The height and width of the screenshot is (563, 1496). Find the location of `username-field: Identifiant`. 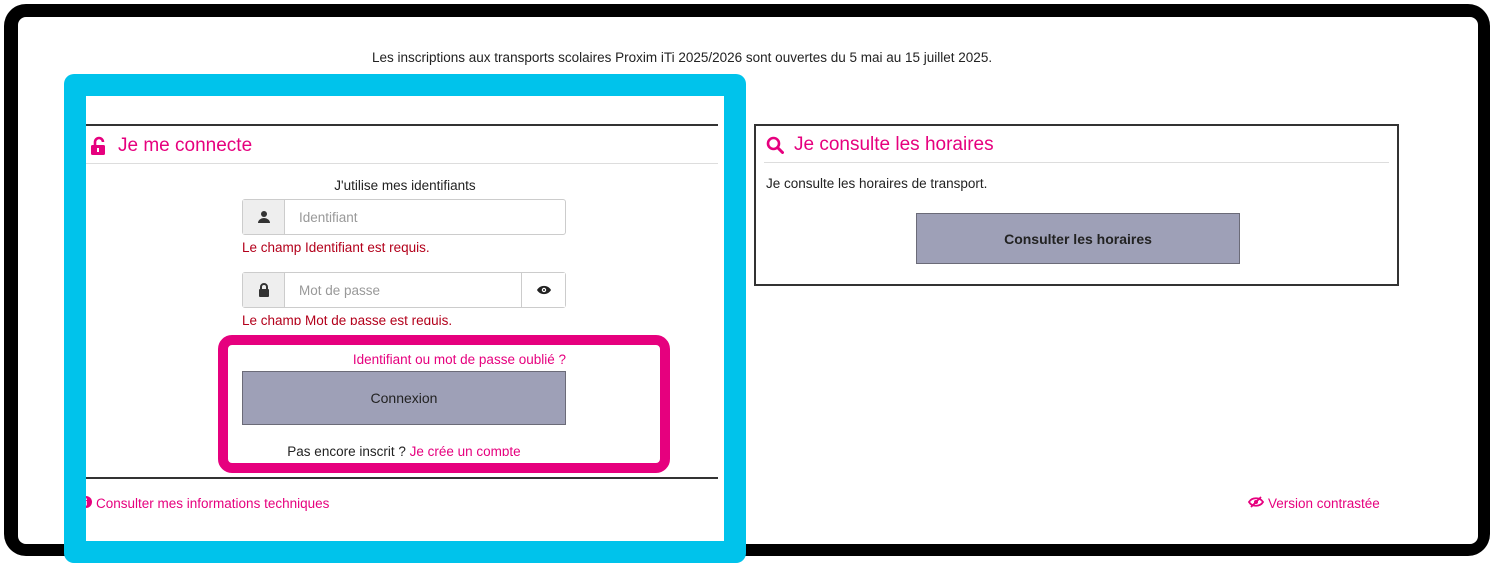

username-field: Identifiant is located at coordinates (404, 217).